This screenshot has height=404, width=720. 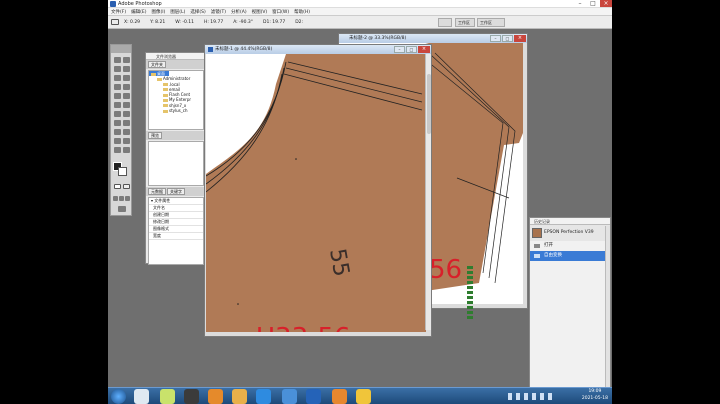 What do you see at coordinates (118, 12) in the screenshot?
I see `menu-file: 文件(F)` at bounding box center [118, 12].